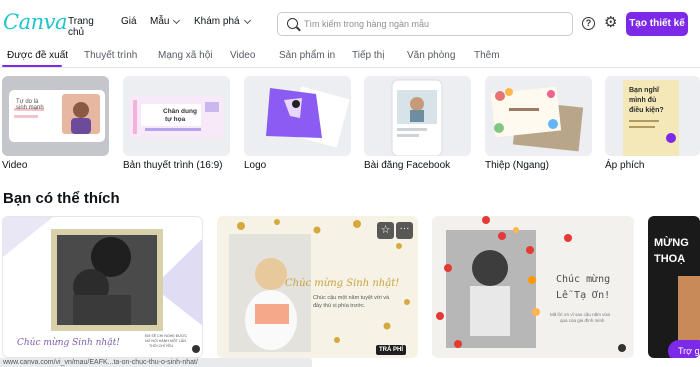  What do you see at coordinates (588, 23) in the screenshot?
I see `help-icon: ?` at bounding box center [588, 23].